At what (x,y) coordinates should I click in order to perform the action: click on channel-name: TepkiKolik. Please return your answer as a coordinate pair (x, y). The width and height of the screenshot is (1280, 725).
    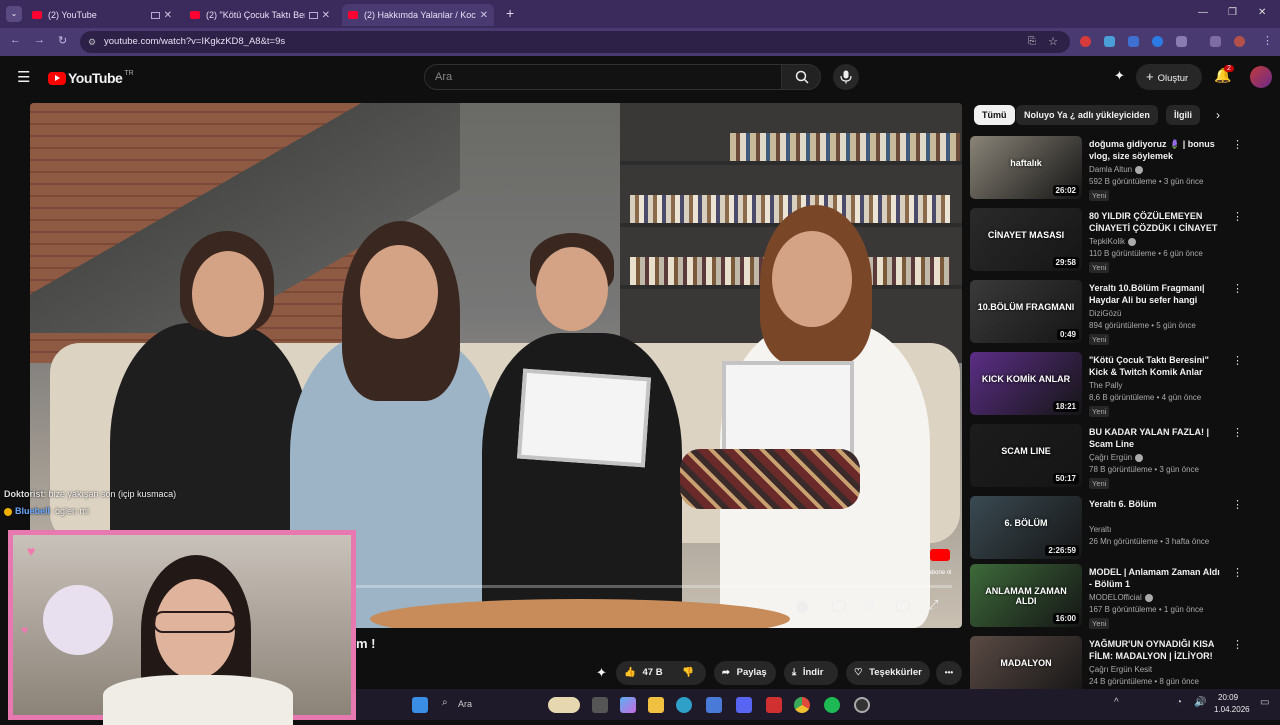
    Looking at the image, I should click on (1113, 241).